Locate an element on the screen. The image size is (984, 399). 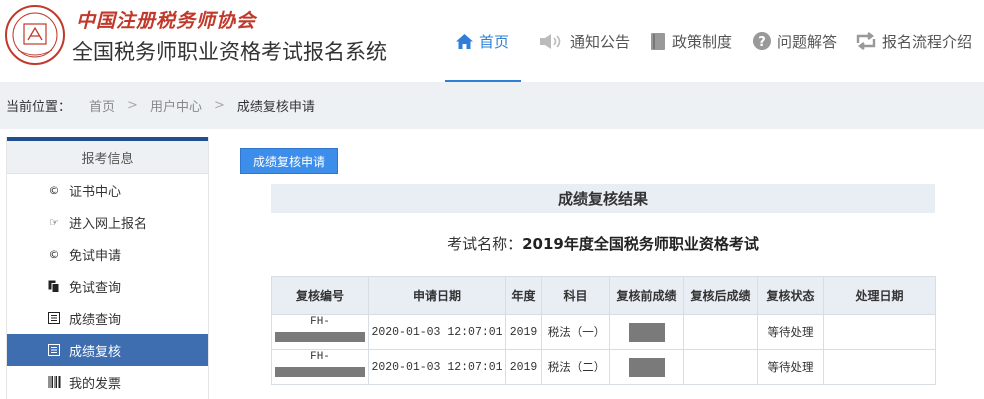
subject-cell: 税法（二） is located at coordinates (575, 367).